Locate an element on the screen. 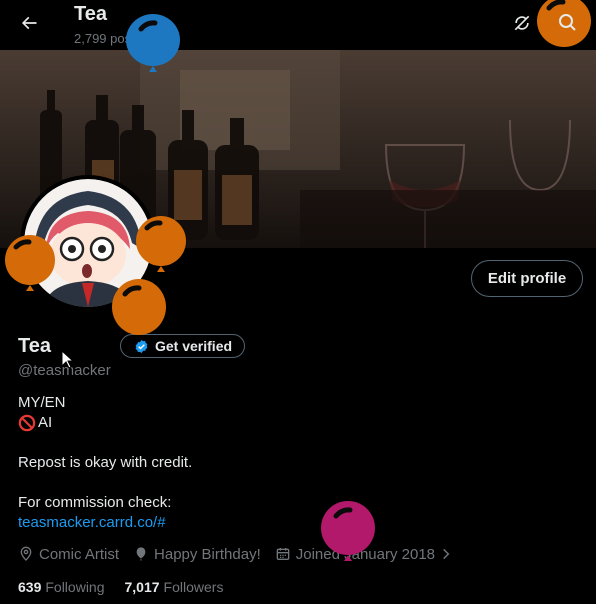 The image size is (596, 604). posts-count: 2,799 posts is located at coordinates (108, 38).